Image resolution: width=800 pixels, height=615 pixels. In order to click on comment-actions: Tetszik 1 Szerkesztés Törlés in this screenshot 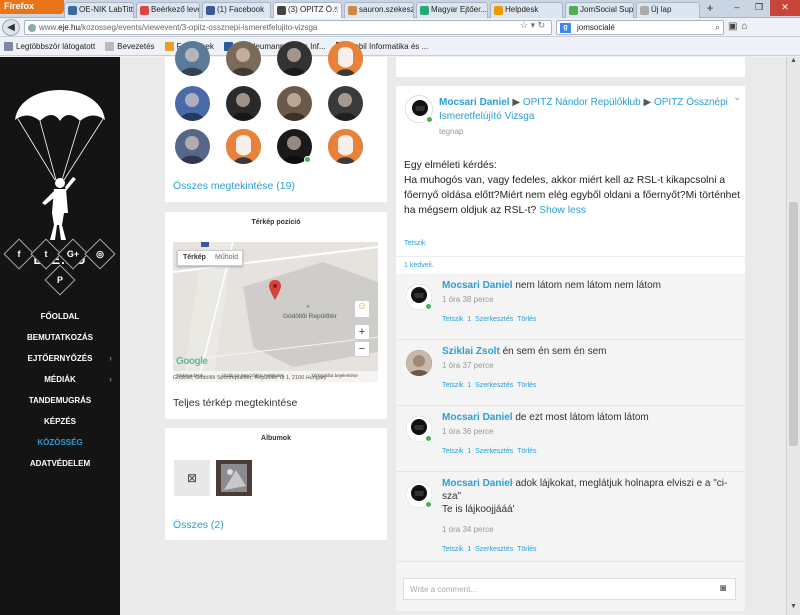, I will do `click(489, 319)`.